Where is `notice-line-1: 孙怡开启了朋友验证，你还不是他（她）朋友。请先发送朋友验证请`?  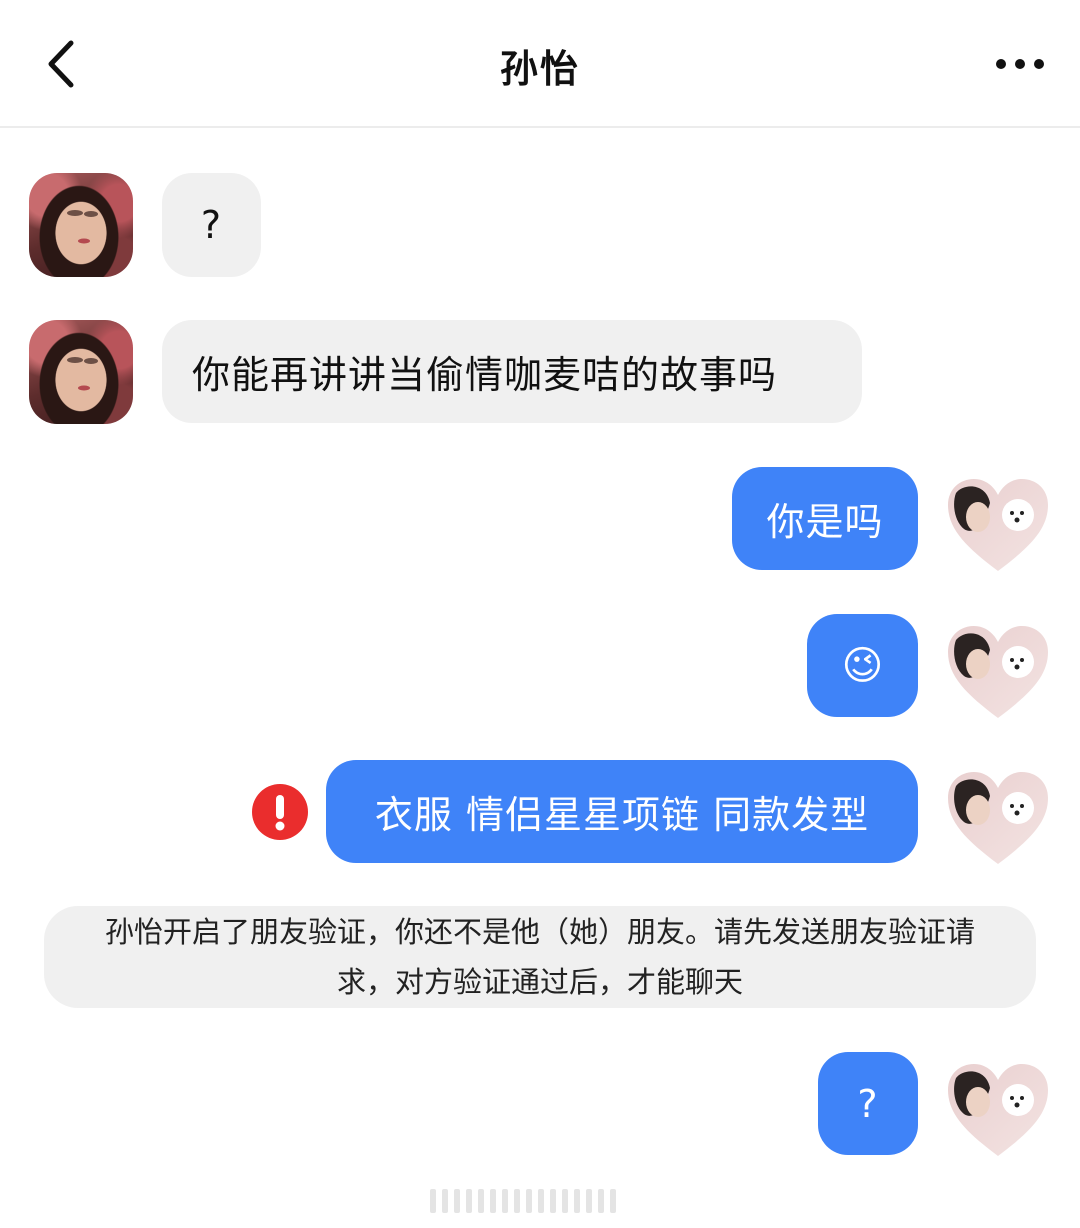
notice-line-1: 孙怡开启了朋友验证，你还不是他（她）朋友。请先发送朋友验证请 is located at coordinates (539, 932).